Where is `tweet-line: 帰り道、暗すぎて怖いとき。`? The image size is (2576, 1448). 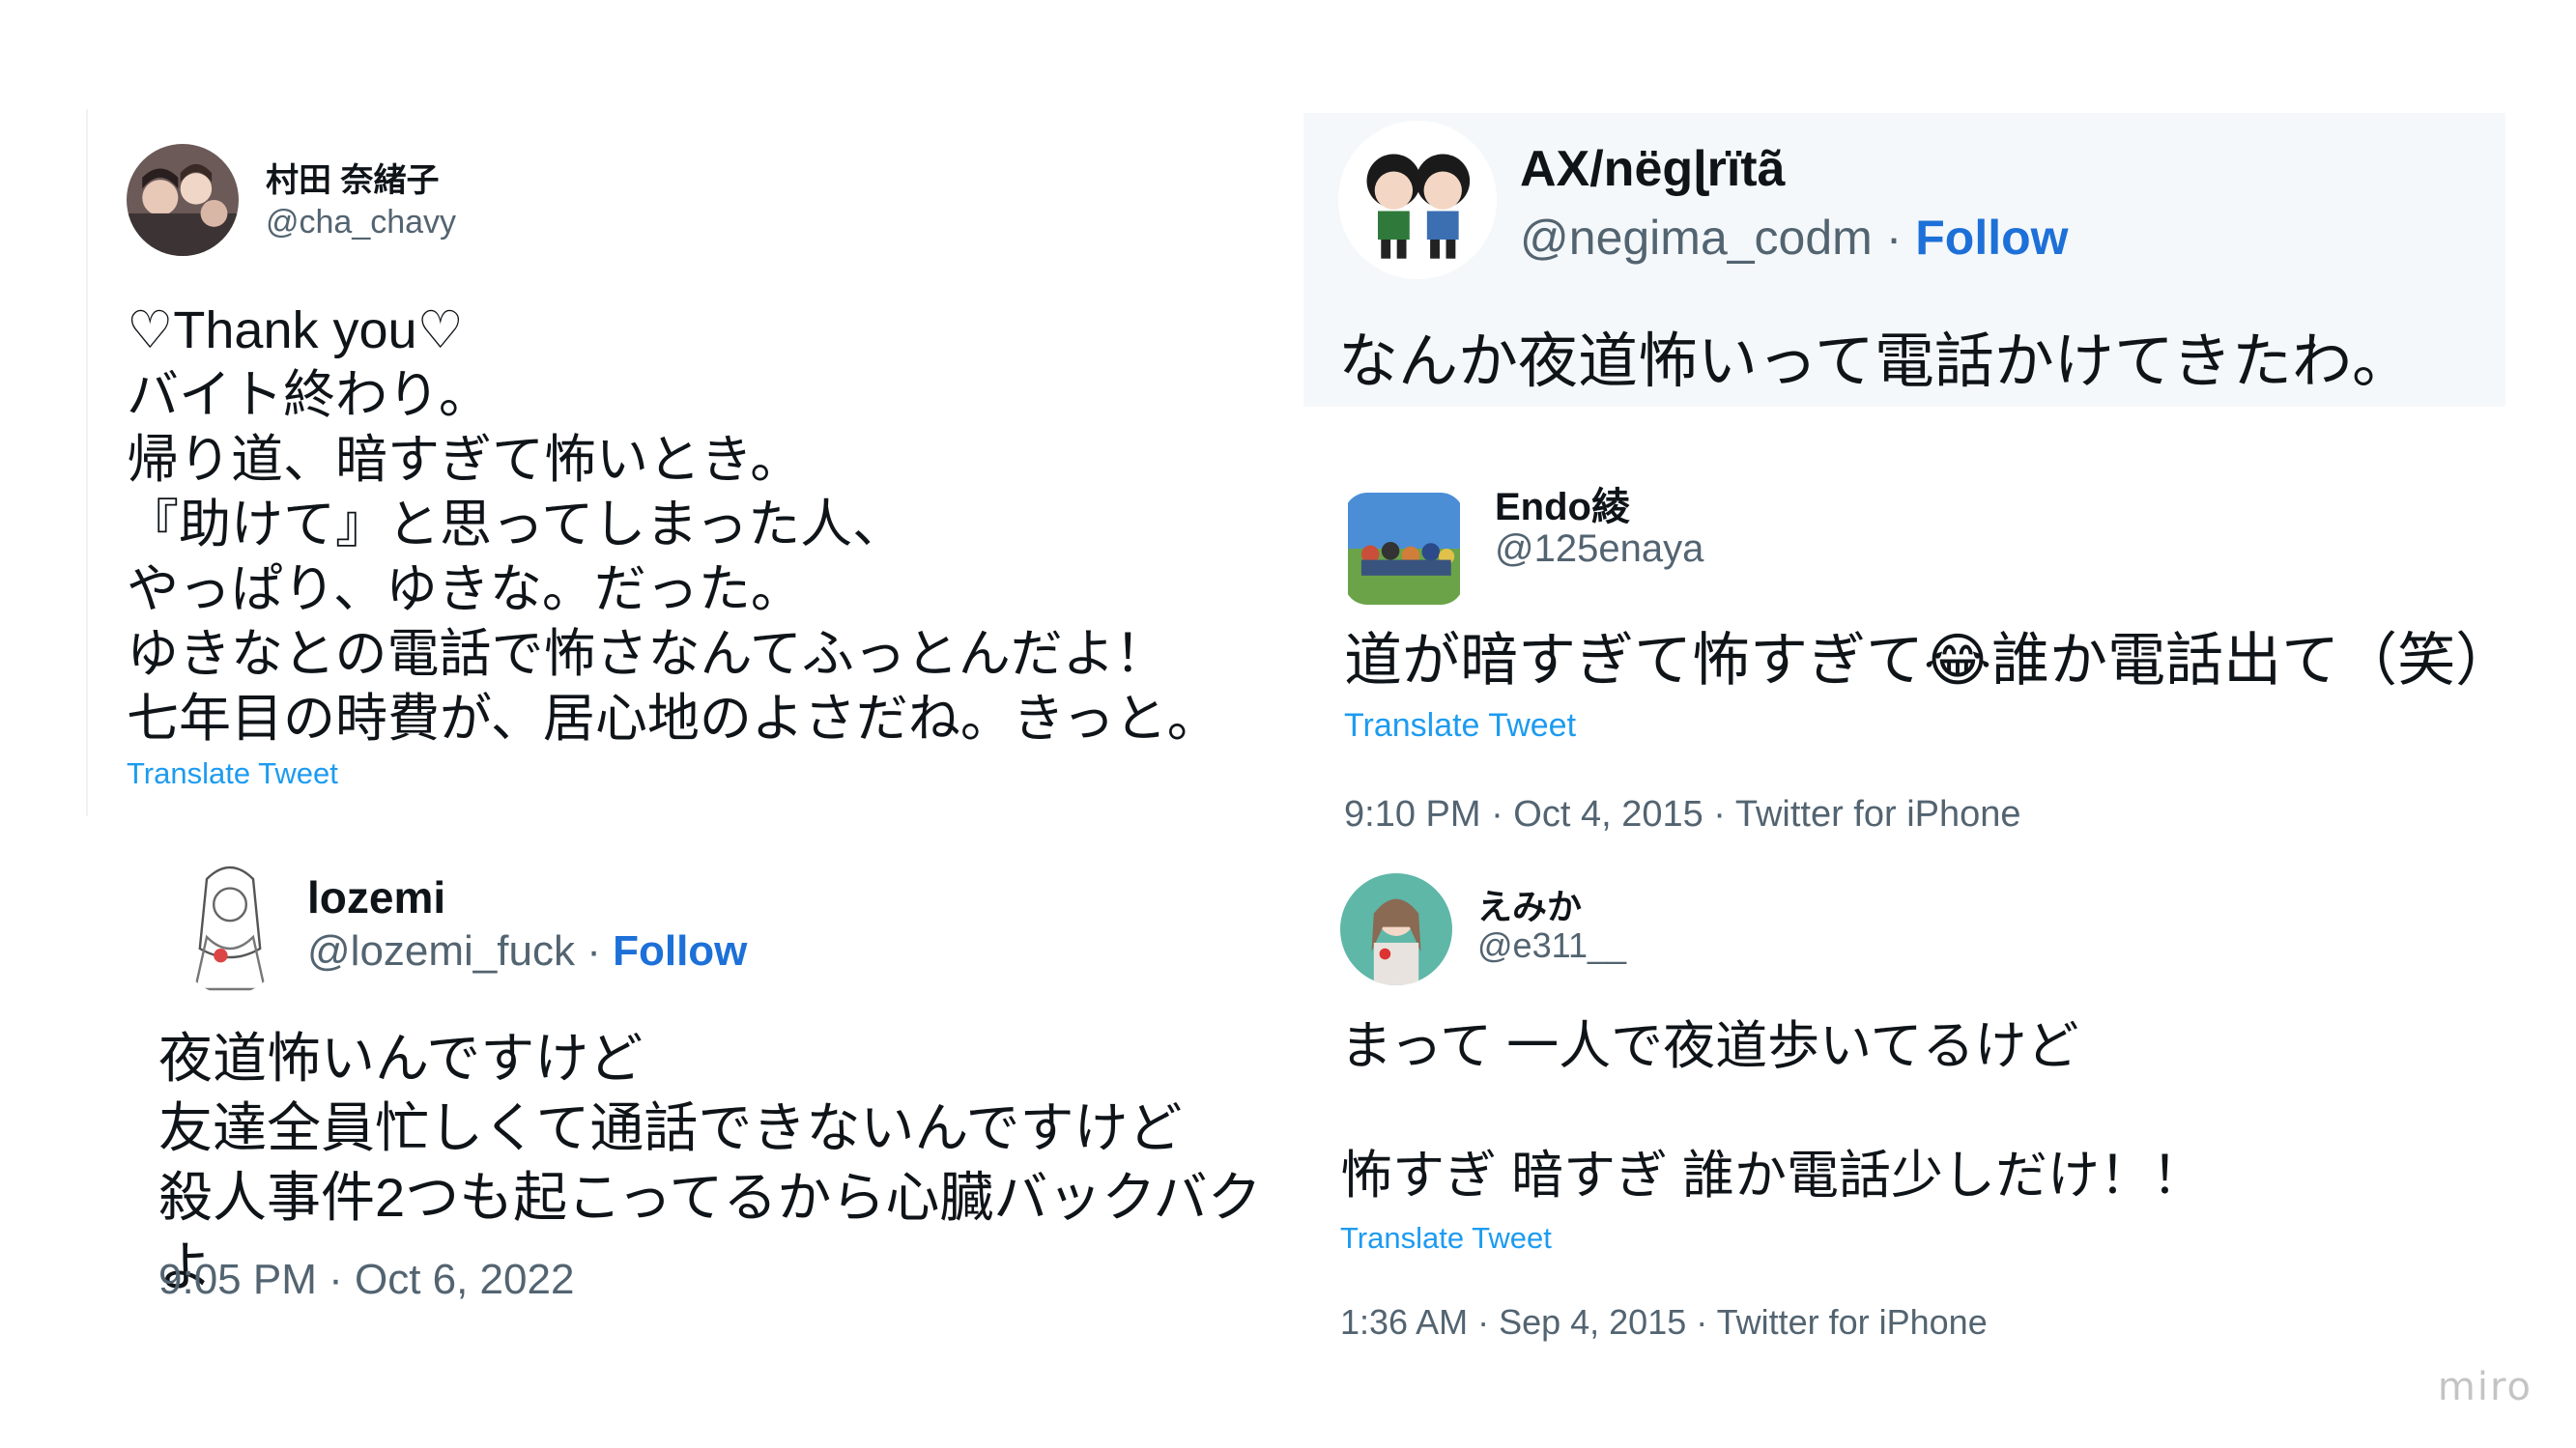 tweet-line: 帰り道、暗すぎて怖いとき。 is located at coordinates (465, 460).